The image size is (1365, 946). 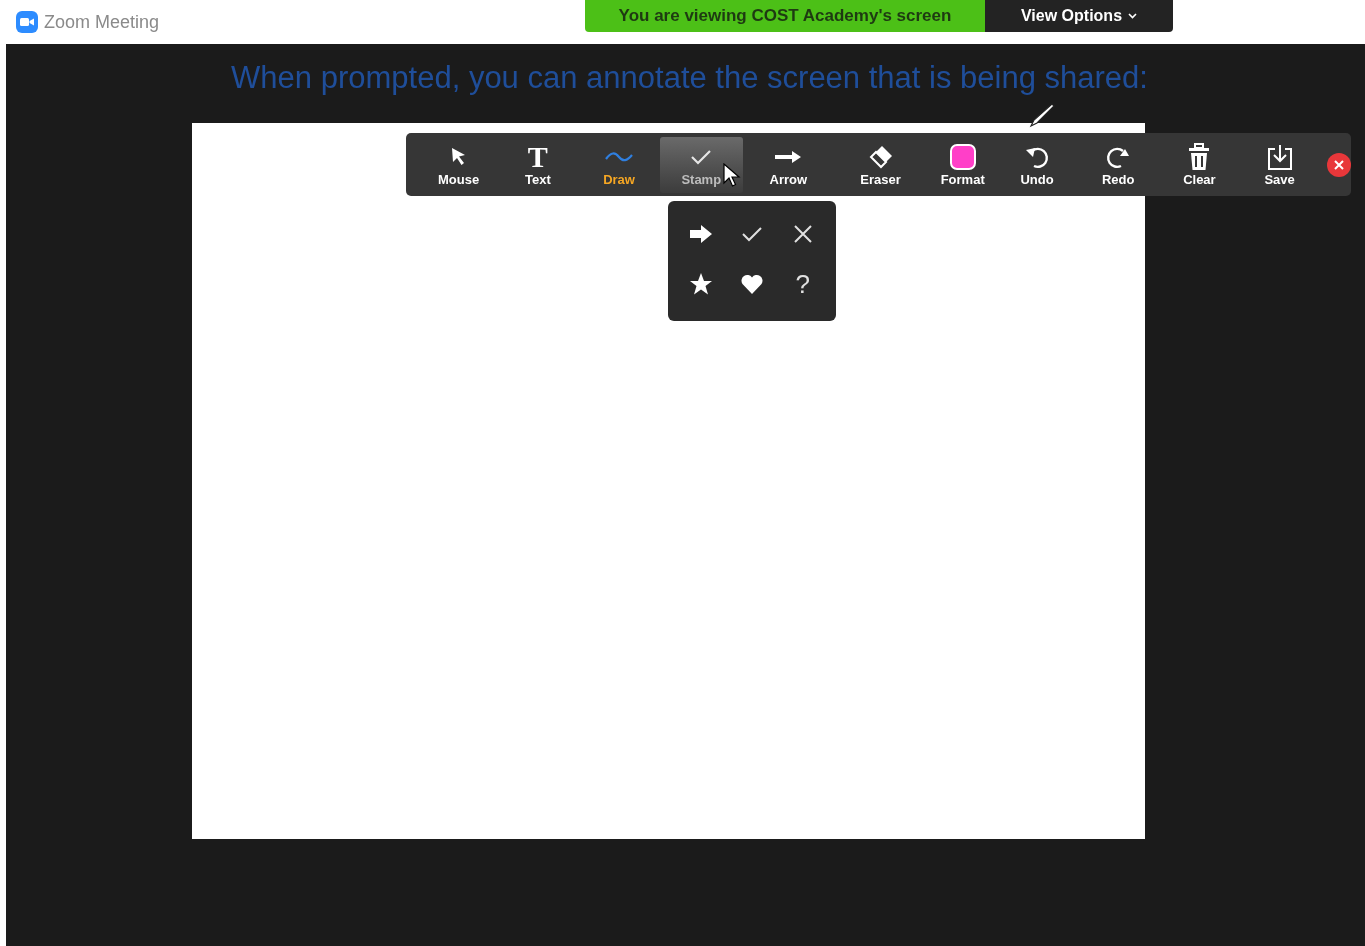 What do you see at coordinates (701, 156) in the screenshot?
I see `checkmark-icon` at bounding box center [701, 156].